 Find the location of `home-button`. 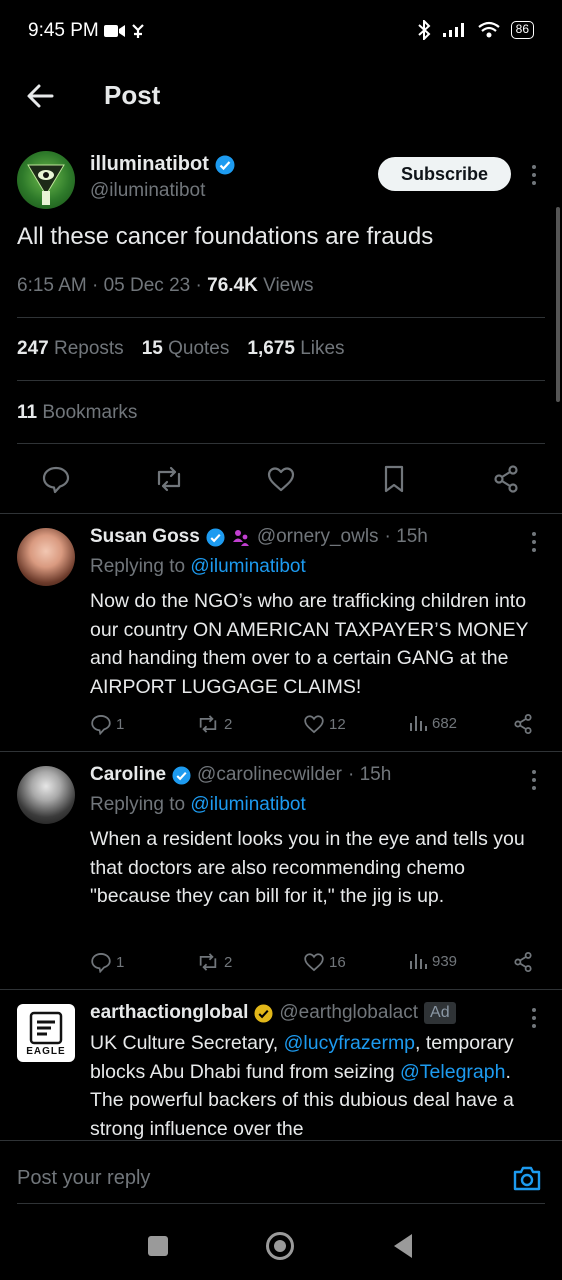

home-button is located at coordinates (280, 1246).